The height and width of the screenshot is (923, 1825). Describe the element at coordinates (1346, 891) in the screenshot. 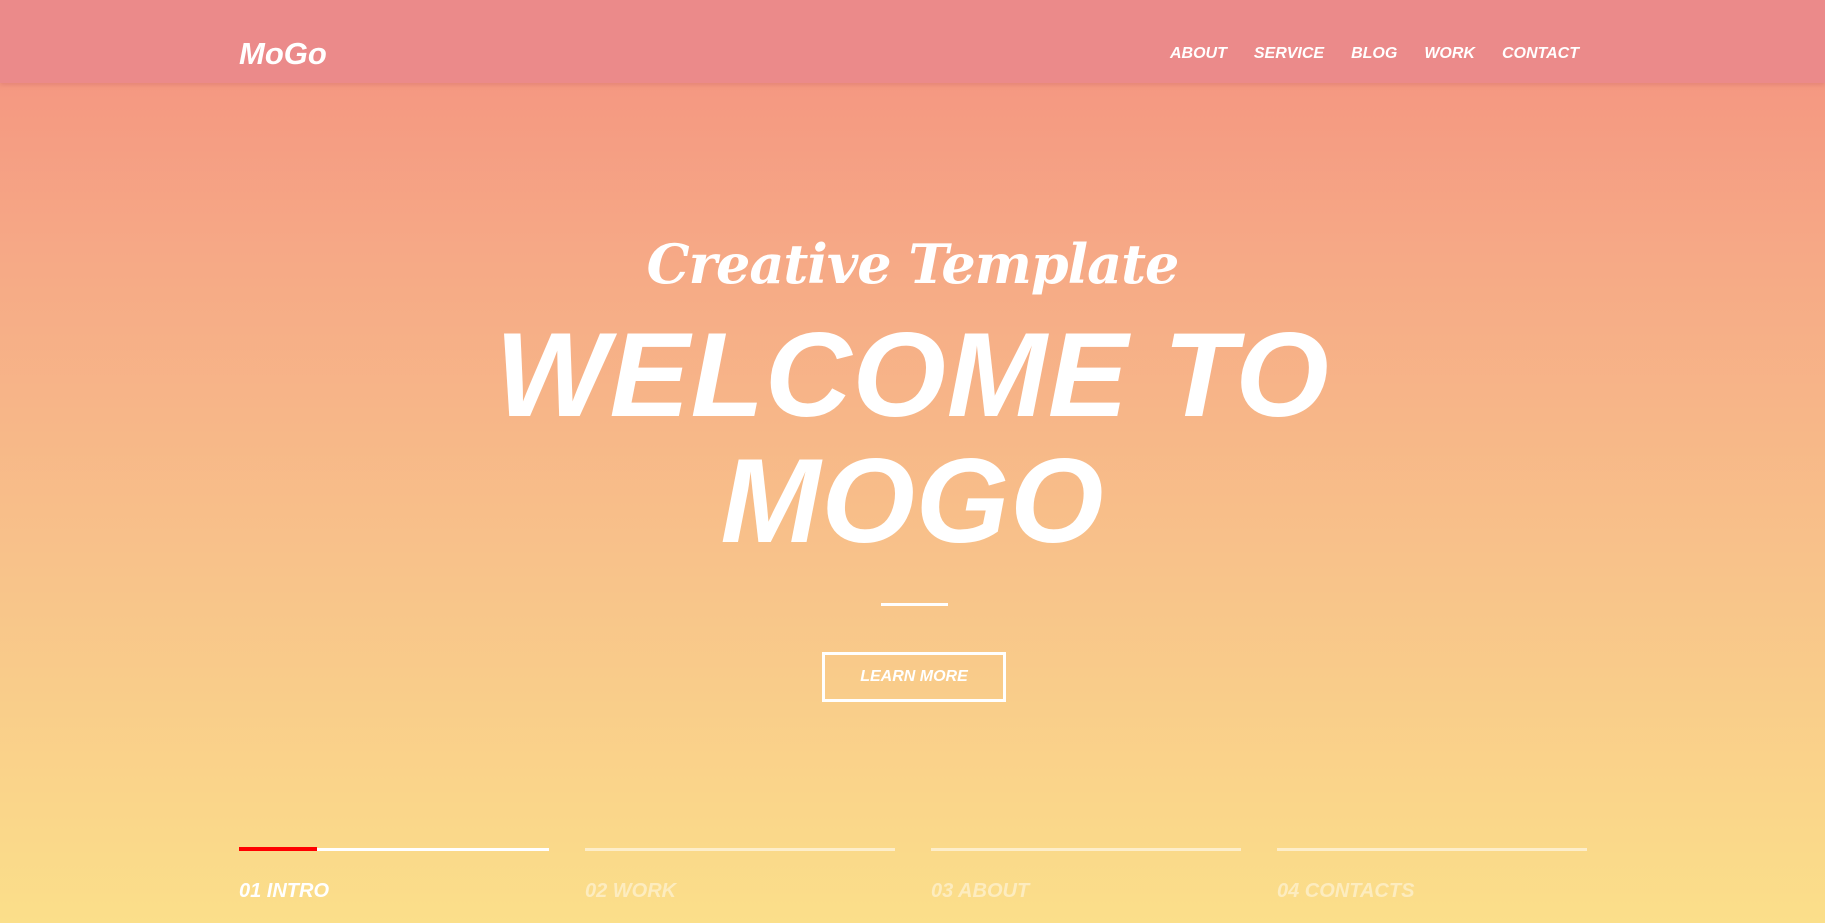

I see `slide-label: 04 CONTACTS` at that location.